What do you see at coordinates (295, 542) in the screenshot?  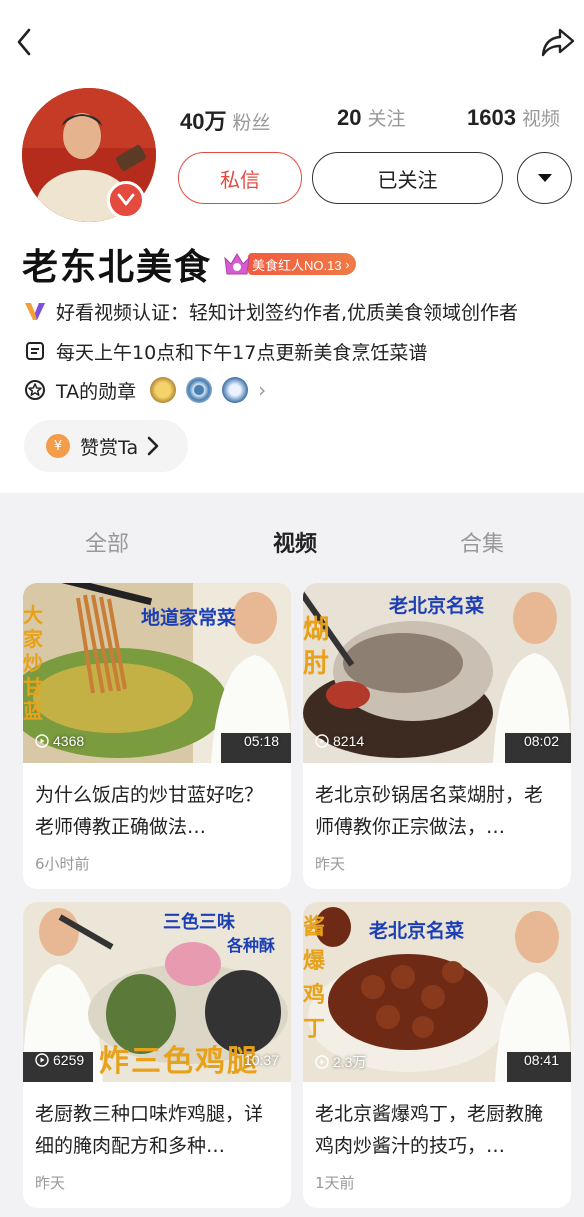 I see `tab-videos: 视频` at bounding box center [295, 542].